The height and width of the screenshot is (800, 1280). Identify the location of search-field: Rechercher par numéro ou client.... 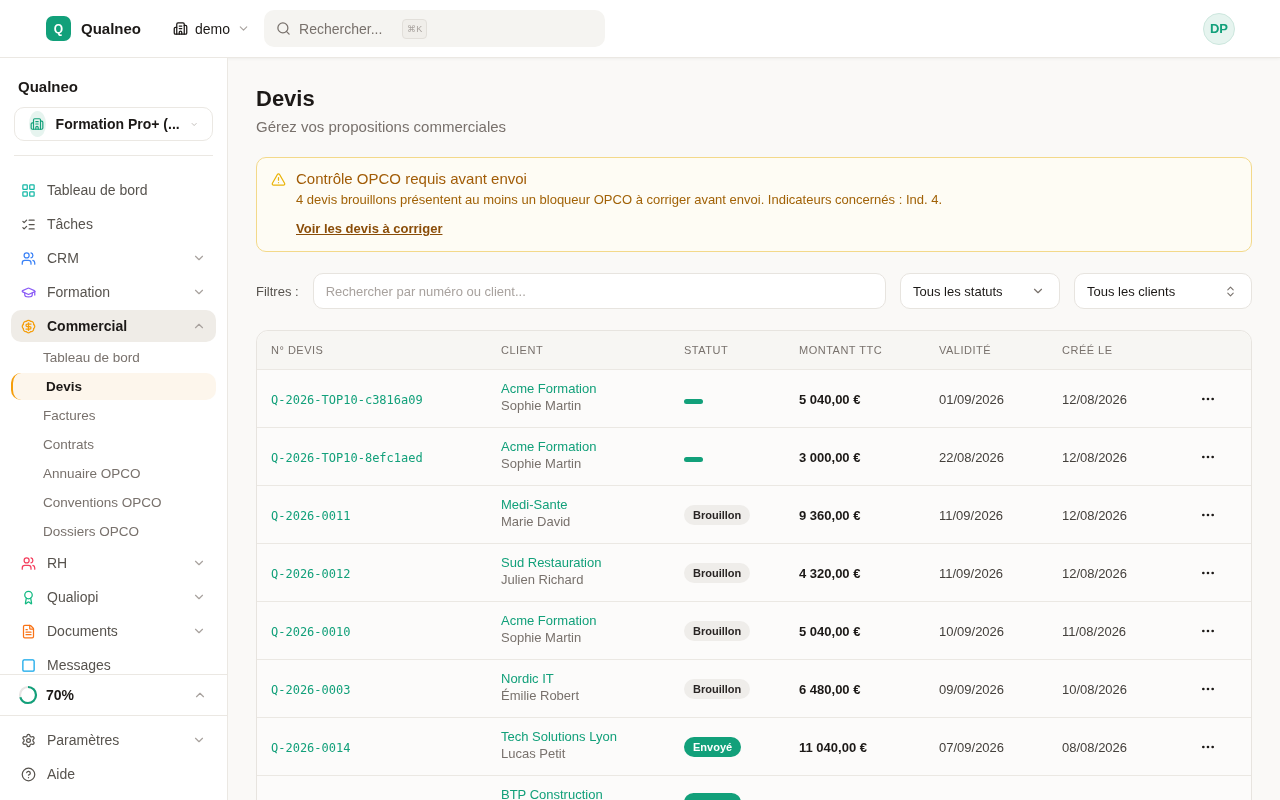
(599, 291).